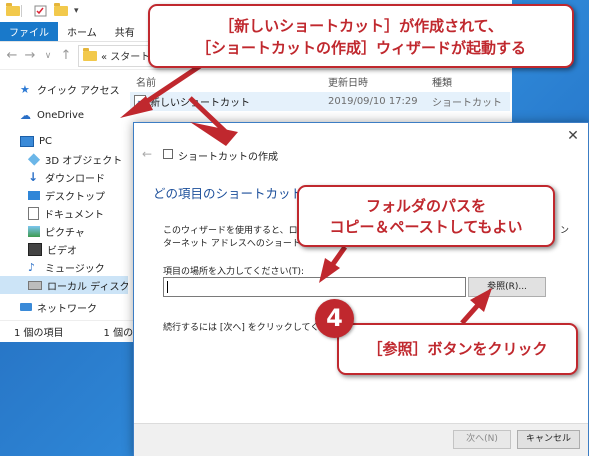 The height and width of the screenshot is (456, 589). What do you see at coordinates (48, 56) in the screenshot?
I see `recent-chevron-icon: ∨` at bounding box center [48, 56].